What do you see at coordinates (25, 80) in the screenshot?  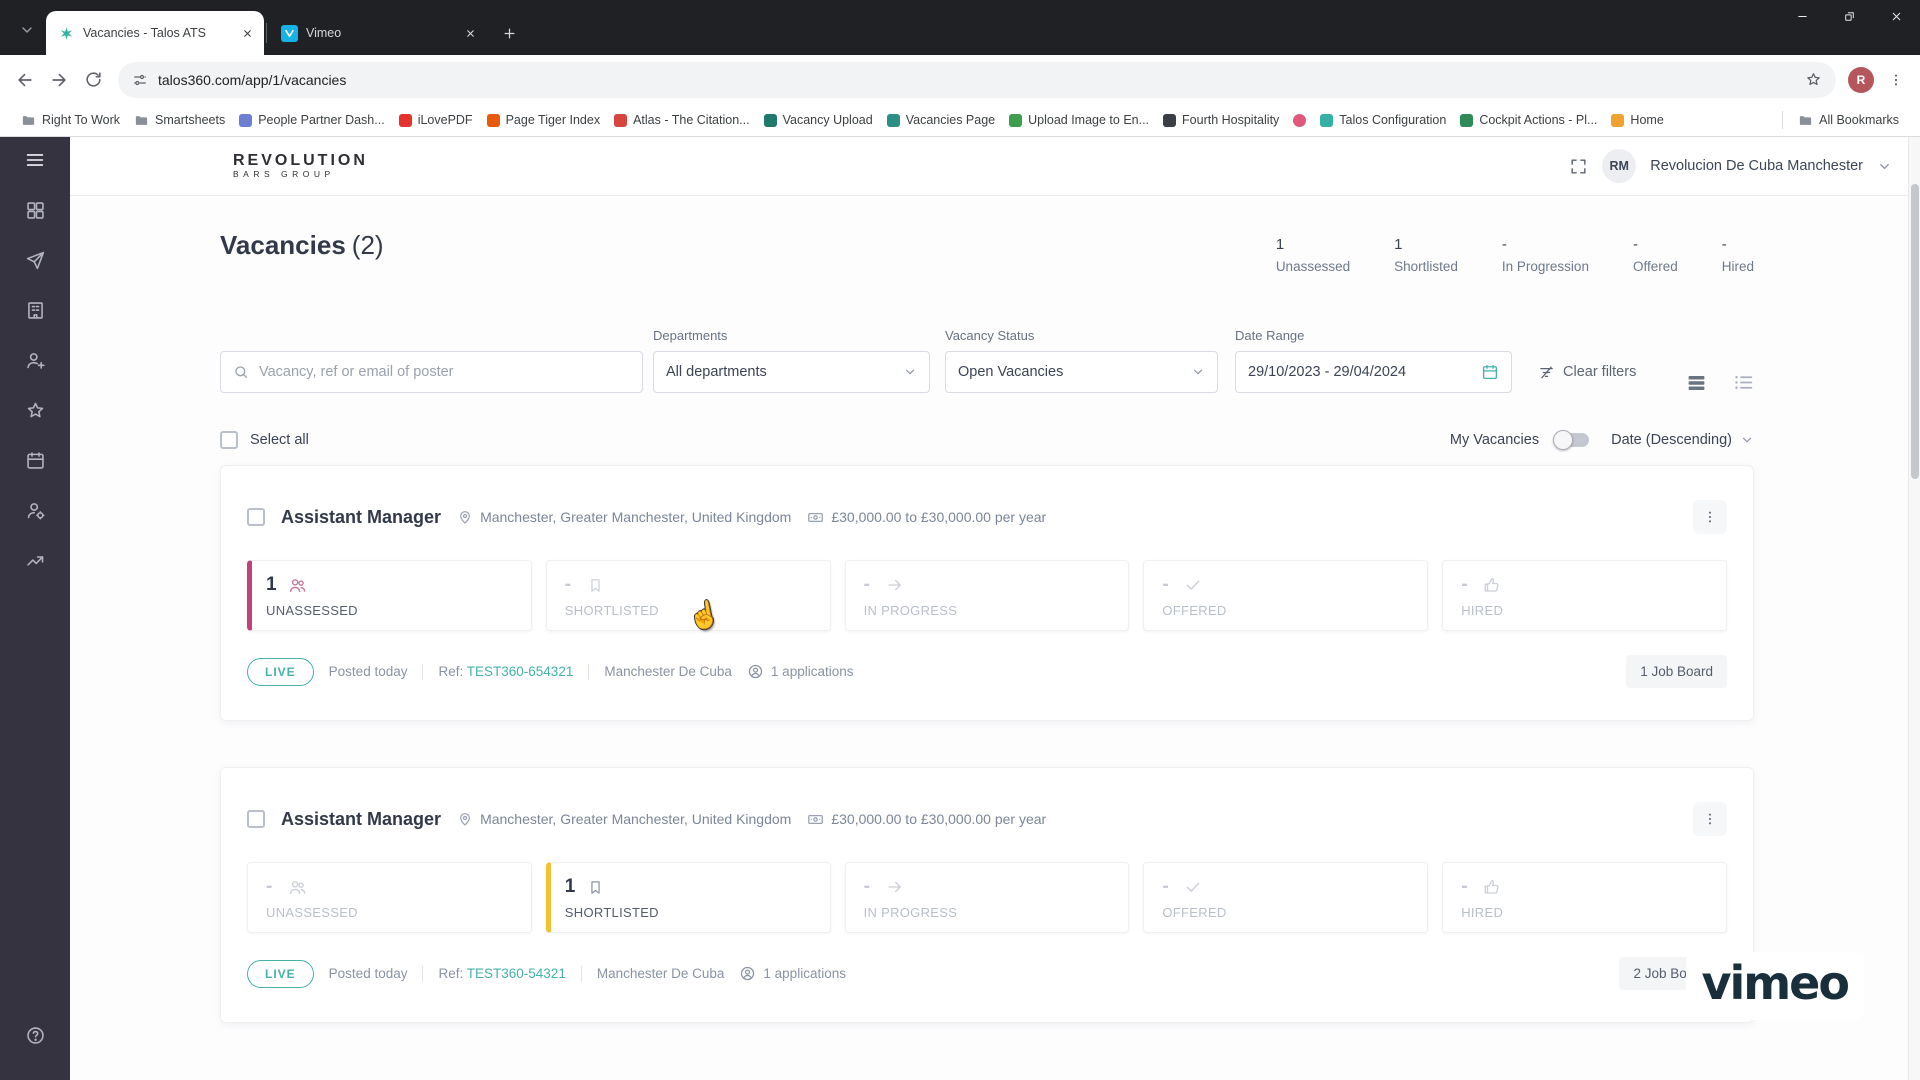 I see `back-button` at bounding box center [25, 80].